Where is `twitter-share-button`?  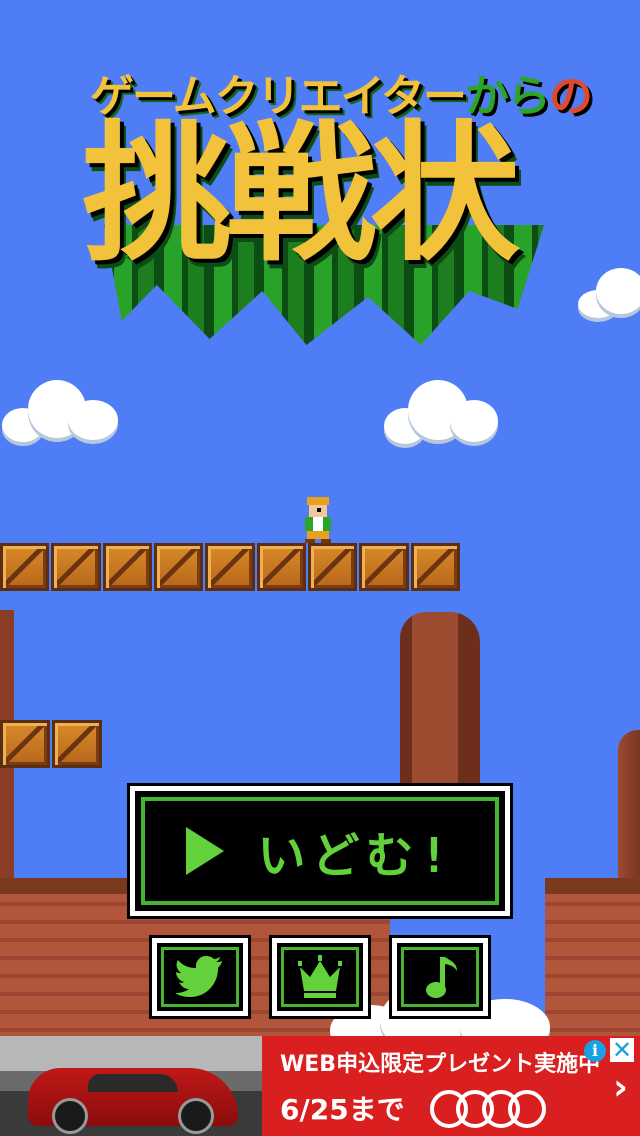
twitter-share-button is located at coordinates (200, 977).